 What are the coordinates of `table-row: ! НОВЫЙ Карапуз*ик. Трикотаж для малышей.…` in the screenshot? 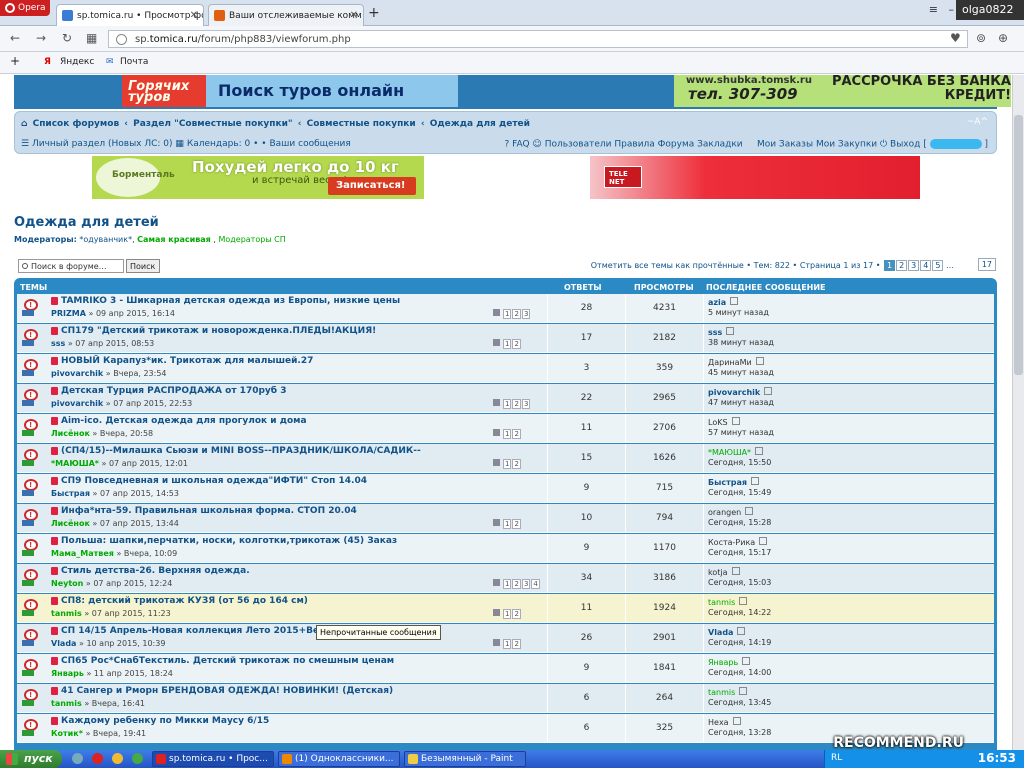 It's located at (505, 368).